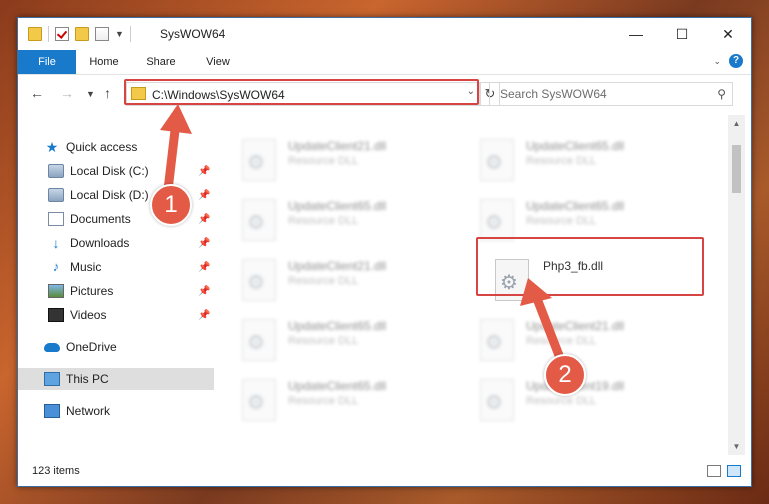 This screenshot has height=504, width=769. Describe the element at coordinates (67, 93) in the screenshot. I see `forward-arrow-icon: →` at that location.